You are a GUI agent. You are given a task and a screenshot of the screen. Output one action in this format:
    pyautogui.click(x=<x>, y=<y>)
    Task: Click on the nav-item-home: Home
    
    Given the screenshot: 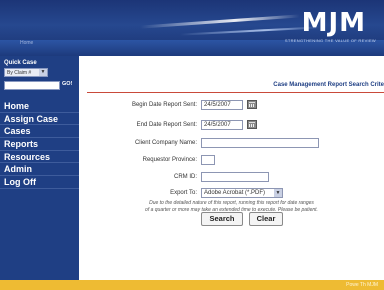 What is the action you would take?
    pyautogui.click(x=39, y=106)
    